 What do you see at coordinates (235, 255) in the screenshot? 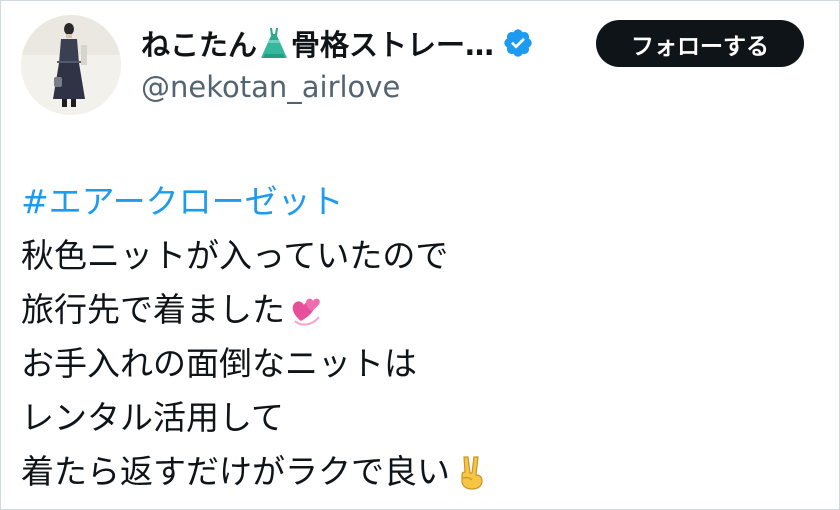
I see `tweet-line-text: 秋色ニットが入っていたので` at bounding box center [235, 255].